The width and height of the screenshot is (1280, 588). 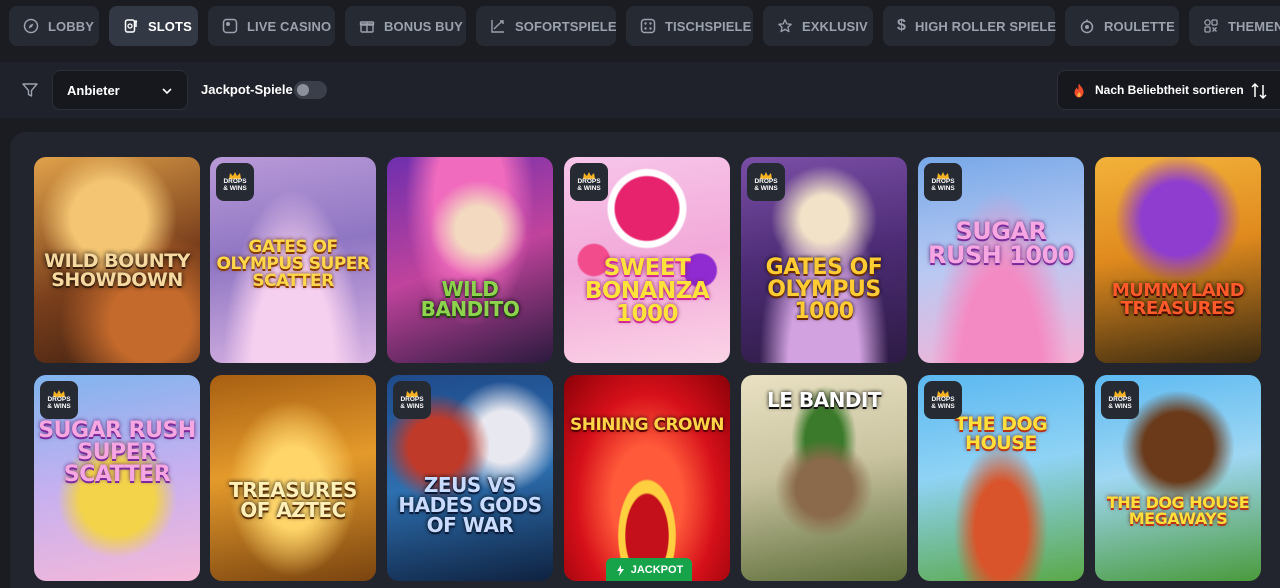 I want to click on game-title: LE BANDIT, so click(x=824, y=400).